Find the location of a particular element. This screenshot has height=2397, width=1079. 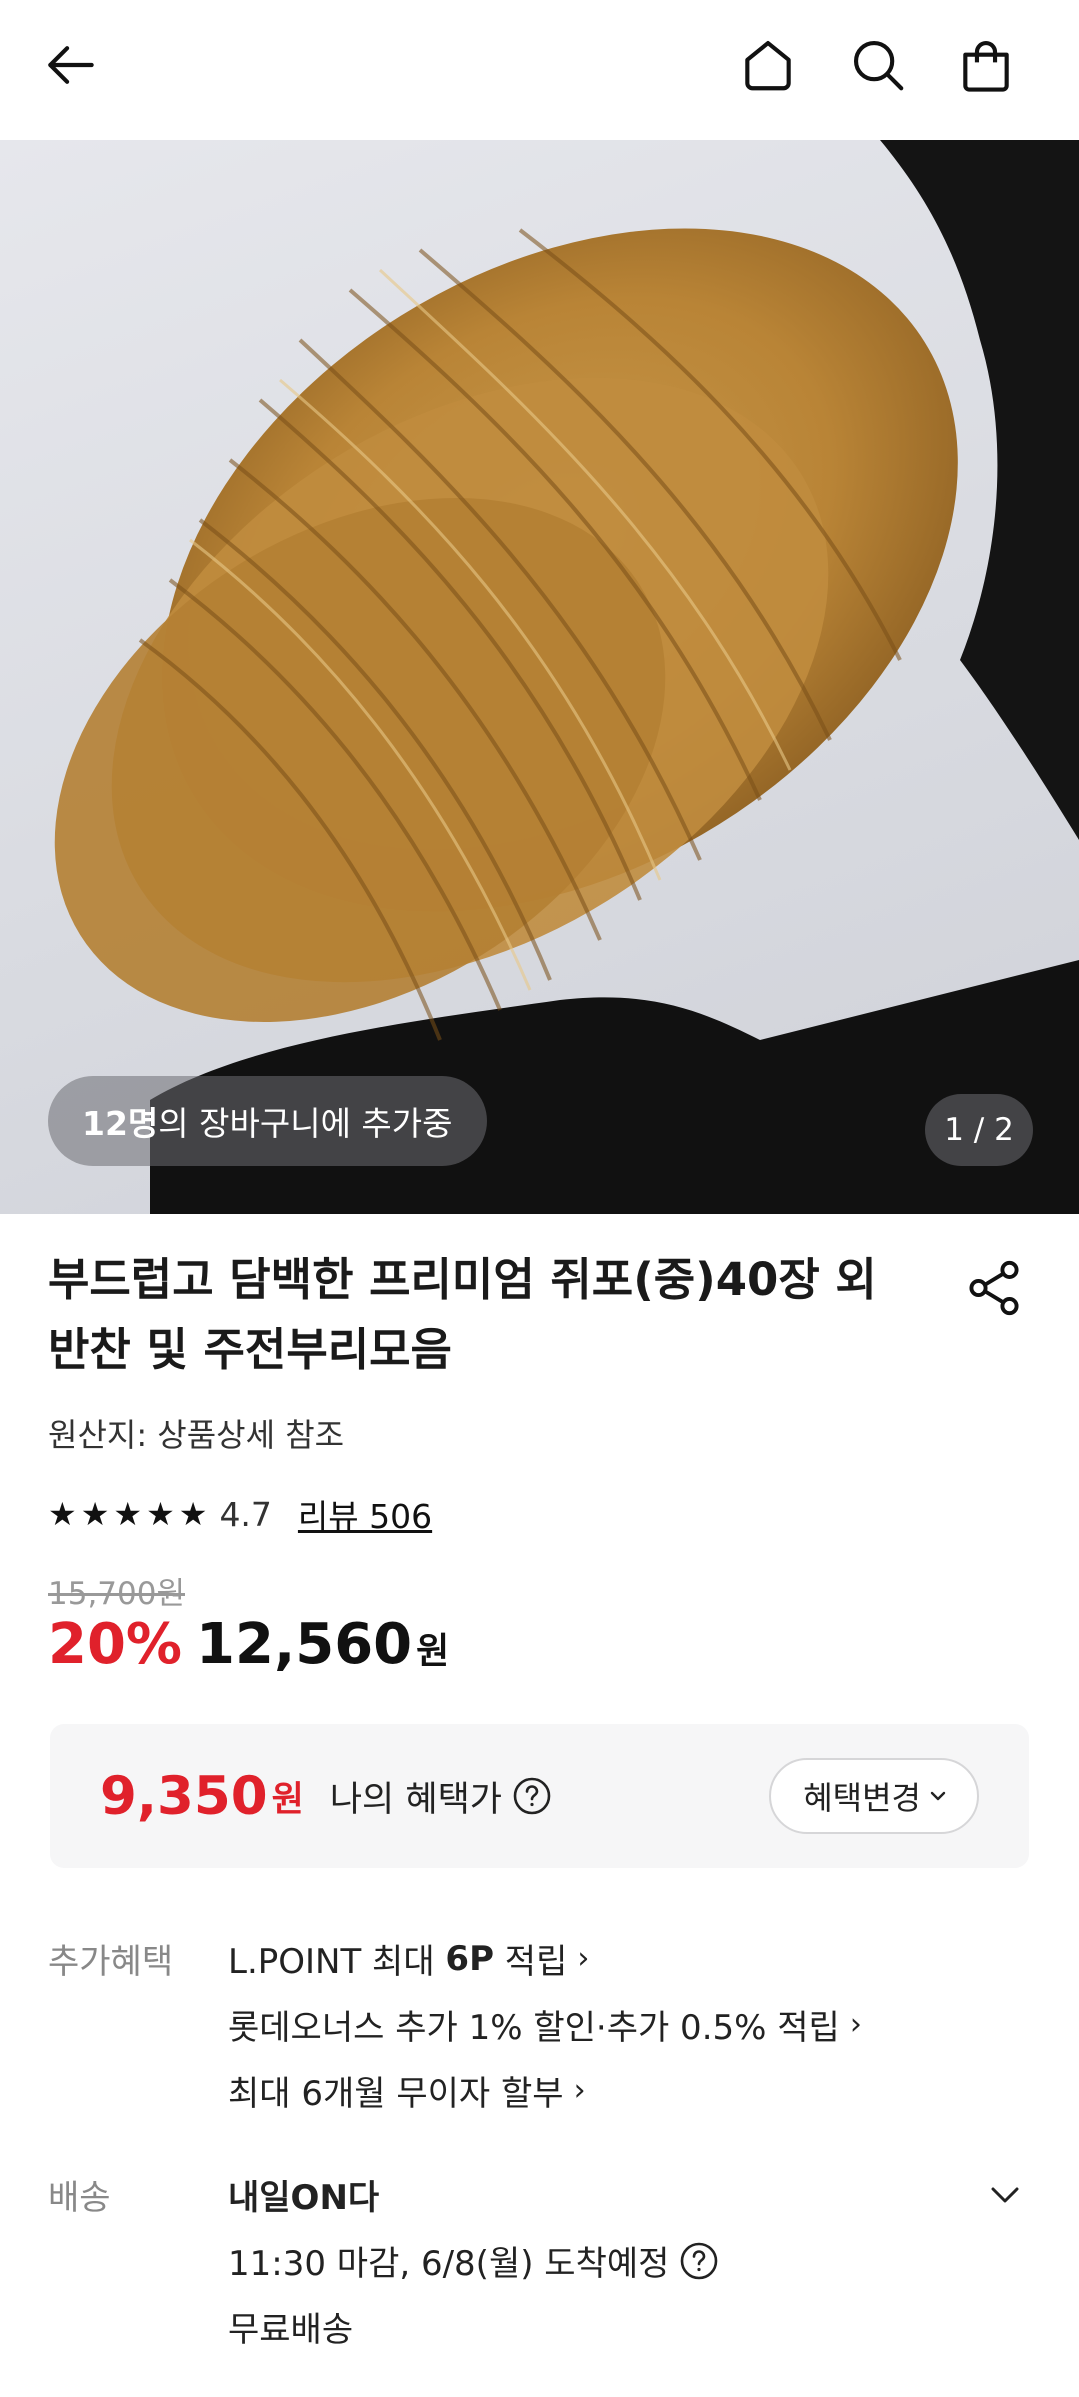

page-indicator: 1 / 2 is located at coordinates (979, 1130).